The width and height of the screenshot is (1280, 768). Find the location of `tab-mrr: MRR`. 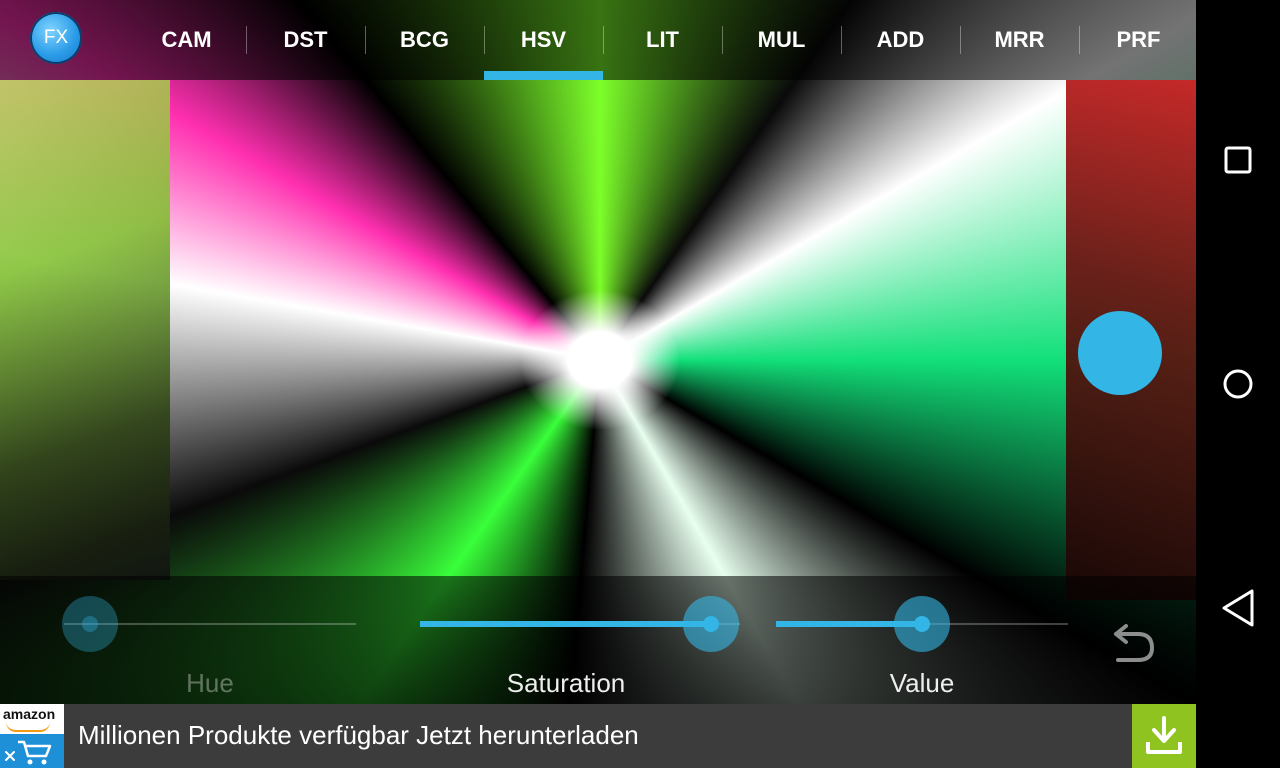

tab-mrr: MRR is located at coordinates (1019, 40).